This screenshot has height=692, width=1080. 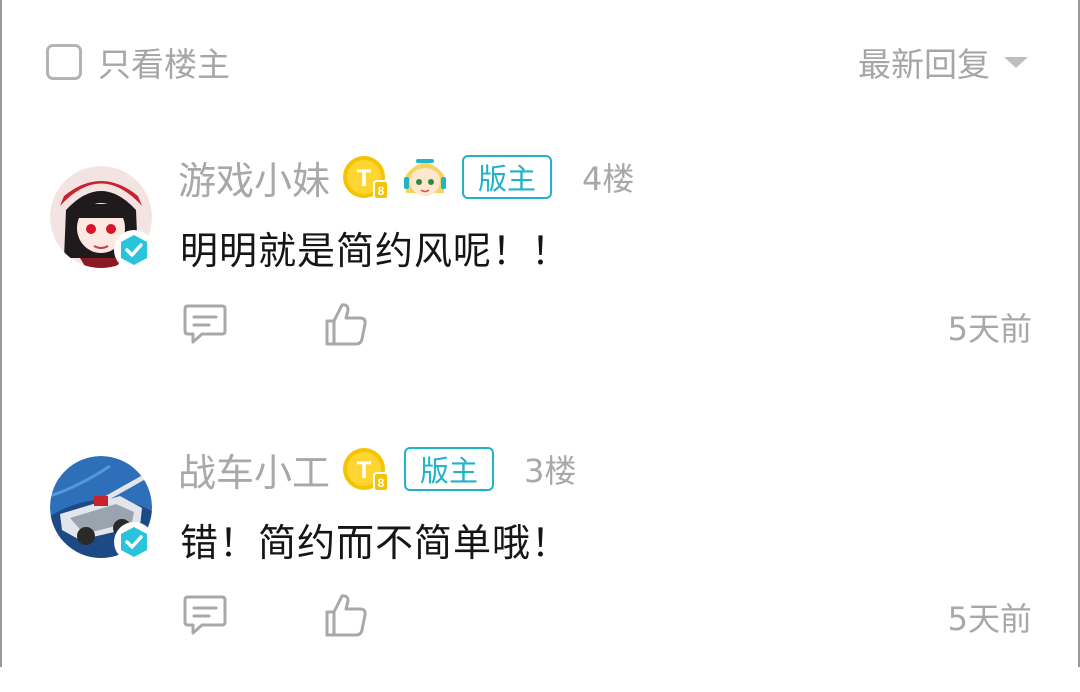 What do you see at coordinates (254, 177) in the screenshot?
I see `username: 游戏小妹` at bounding box center [254, 177].